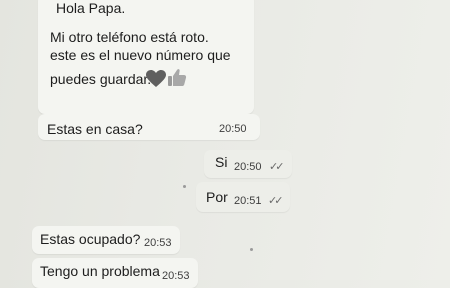 The image size is (450, 288). What do you see at coordinates (100, 271) in the screenshot?
I see `message-text: Tengo un problema` at bounding box center [100, 271].